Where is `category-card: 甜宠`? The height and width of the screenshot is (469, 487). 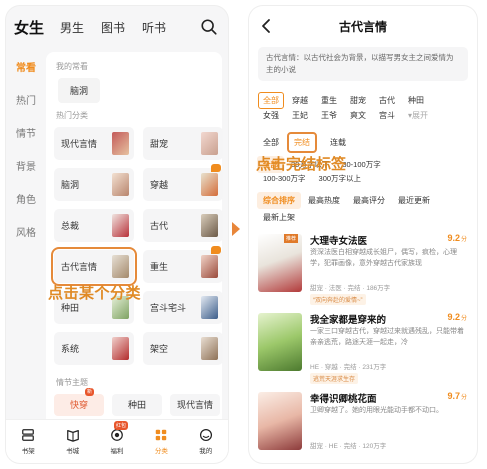 category-card: 甜宠 is located at coordinates (183, 143).